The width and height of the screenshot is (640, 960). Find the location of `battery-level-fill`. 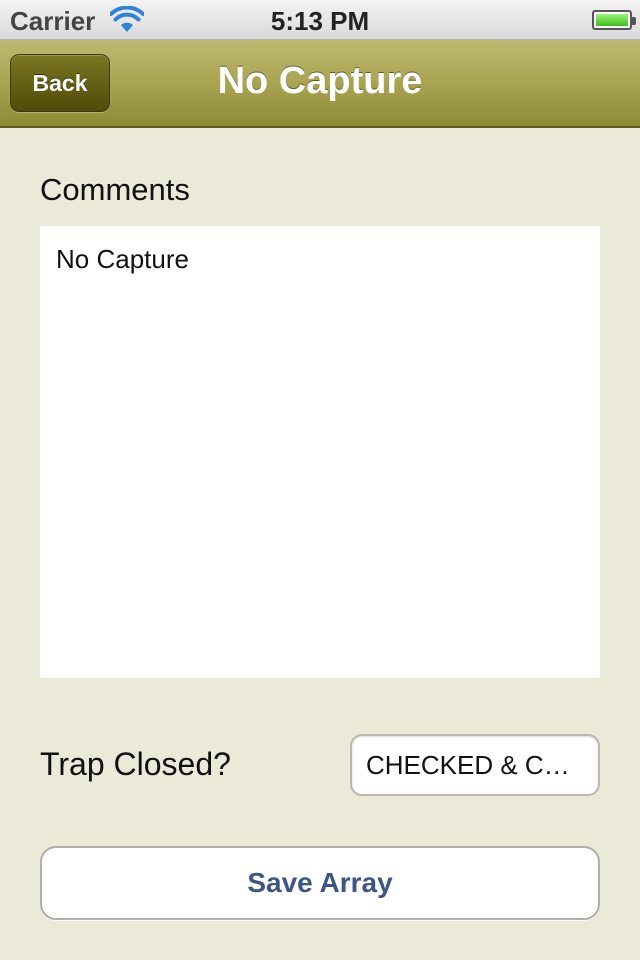

battery-level-fill is located at coordinates (612, 20).